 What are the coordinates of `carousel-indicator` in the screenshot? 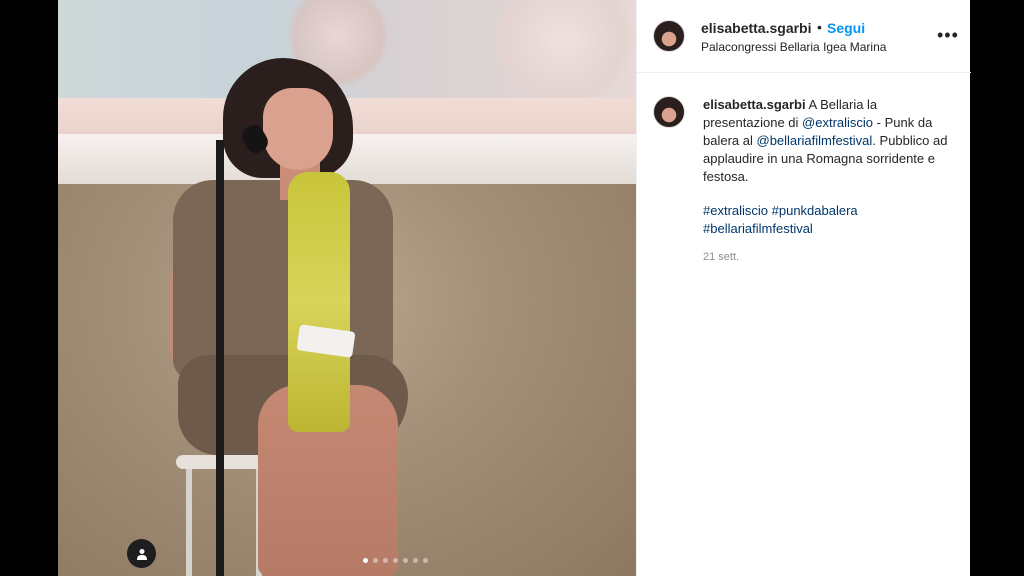 It's located at (395, 560).